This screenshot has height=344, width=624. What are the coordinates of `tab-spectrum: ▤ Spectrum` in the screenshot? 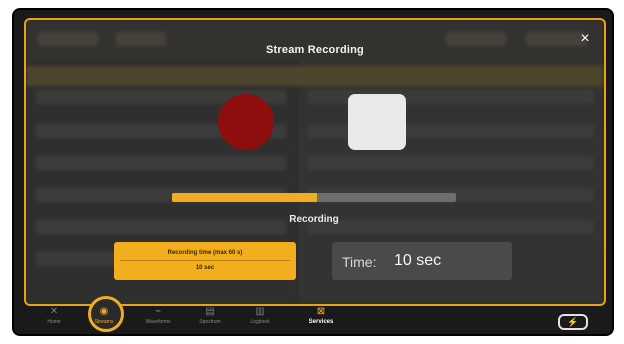 It's located at (210, 319).